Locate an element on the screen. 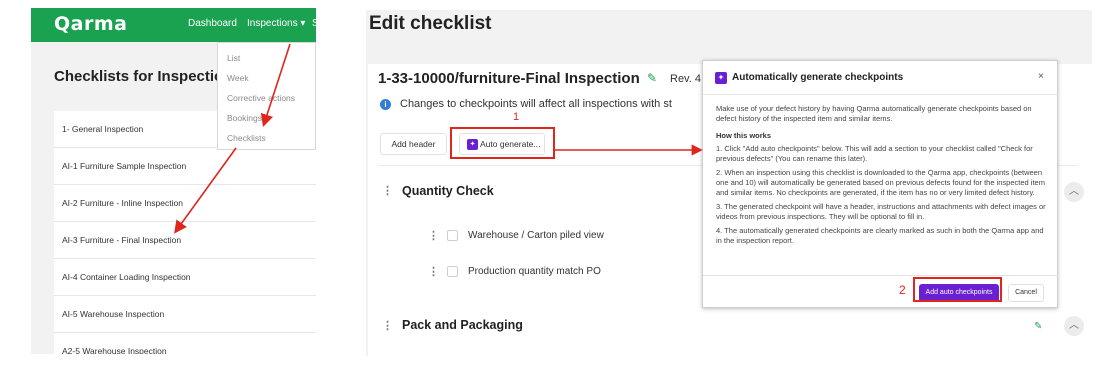 This screenshot has height=366, width=1098. modal-footer: Add auto checkpoints Cancel is located at coordinates (881, 292).